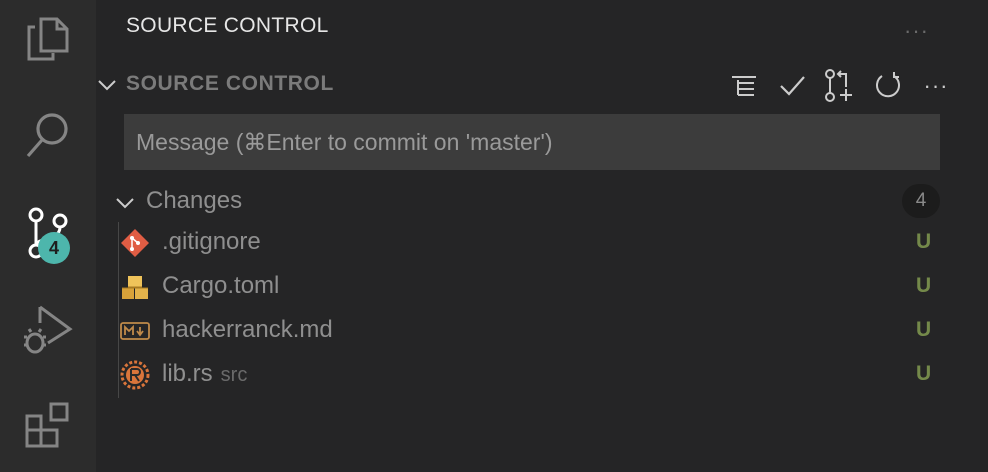 The width and height of the screenshot is (988, 472). Describe the element at coordinates (48, 135) in the screenshot. I see `search-icon` at that location.